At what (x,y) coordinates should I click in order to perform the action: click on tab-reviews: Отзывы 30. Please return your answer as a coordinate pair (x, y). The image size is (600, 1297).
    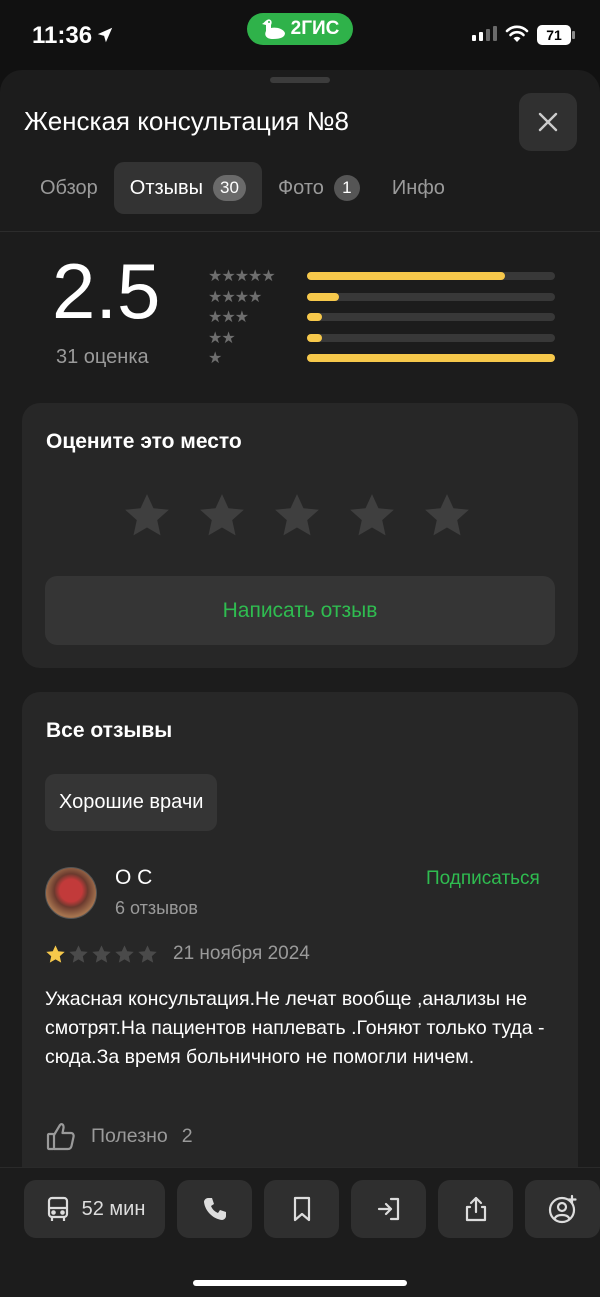
    Looking at the image, I should click on (187, 188).